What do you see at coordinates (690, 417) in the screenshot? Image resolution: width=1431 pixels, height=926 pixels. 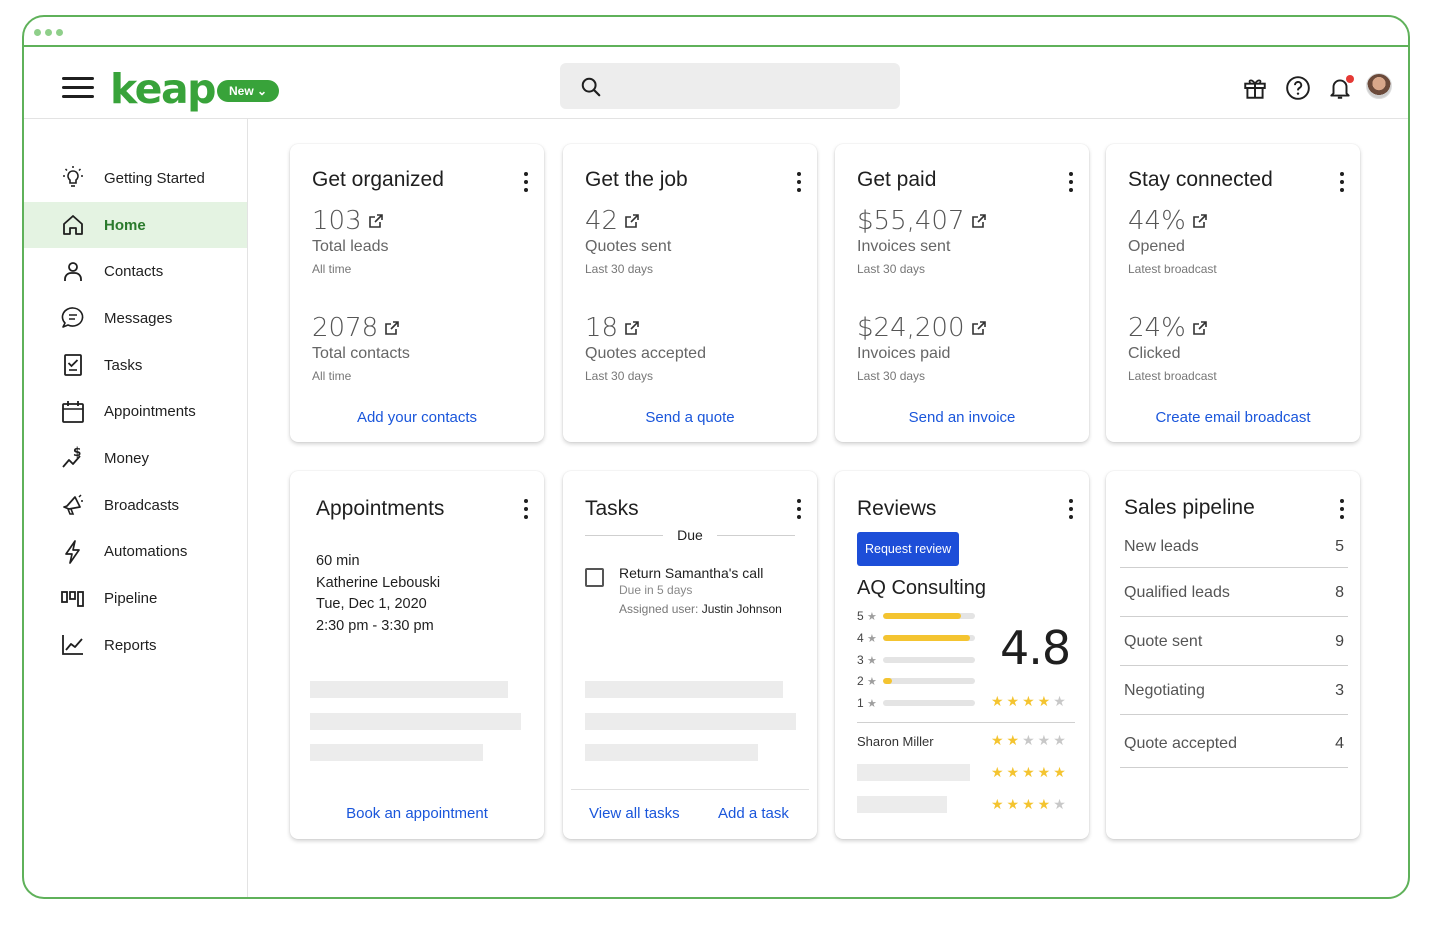 I see `send-quote-link: Send a quote` at bounding box center [690, 417].